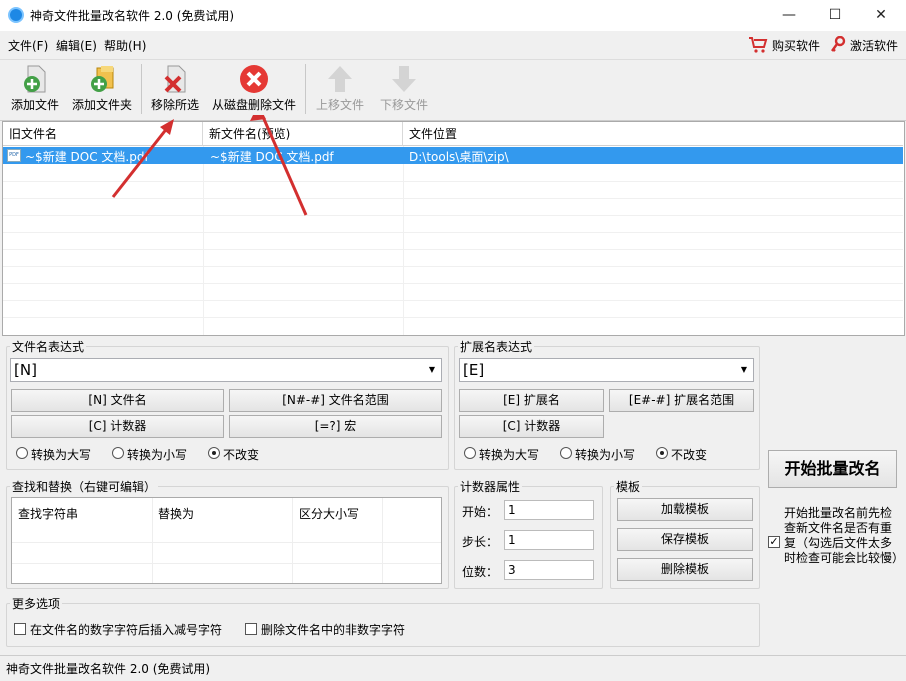 Image resolution: width=906 pixels, height=681 pixels. Describe the element at coordinates (681, 400) in the screenshot. I see `insert-extension-range-button: [E#-#] 扩展名范围` at that location.